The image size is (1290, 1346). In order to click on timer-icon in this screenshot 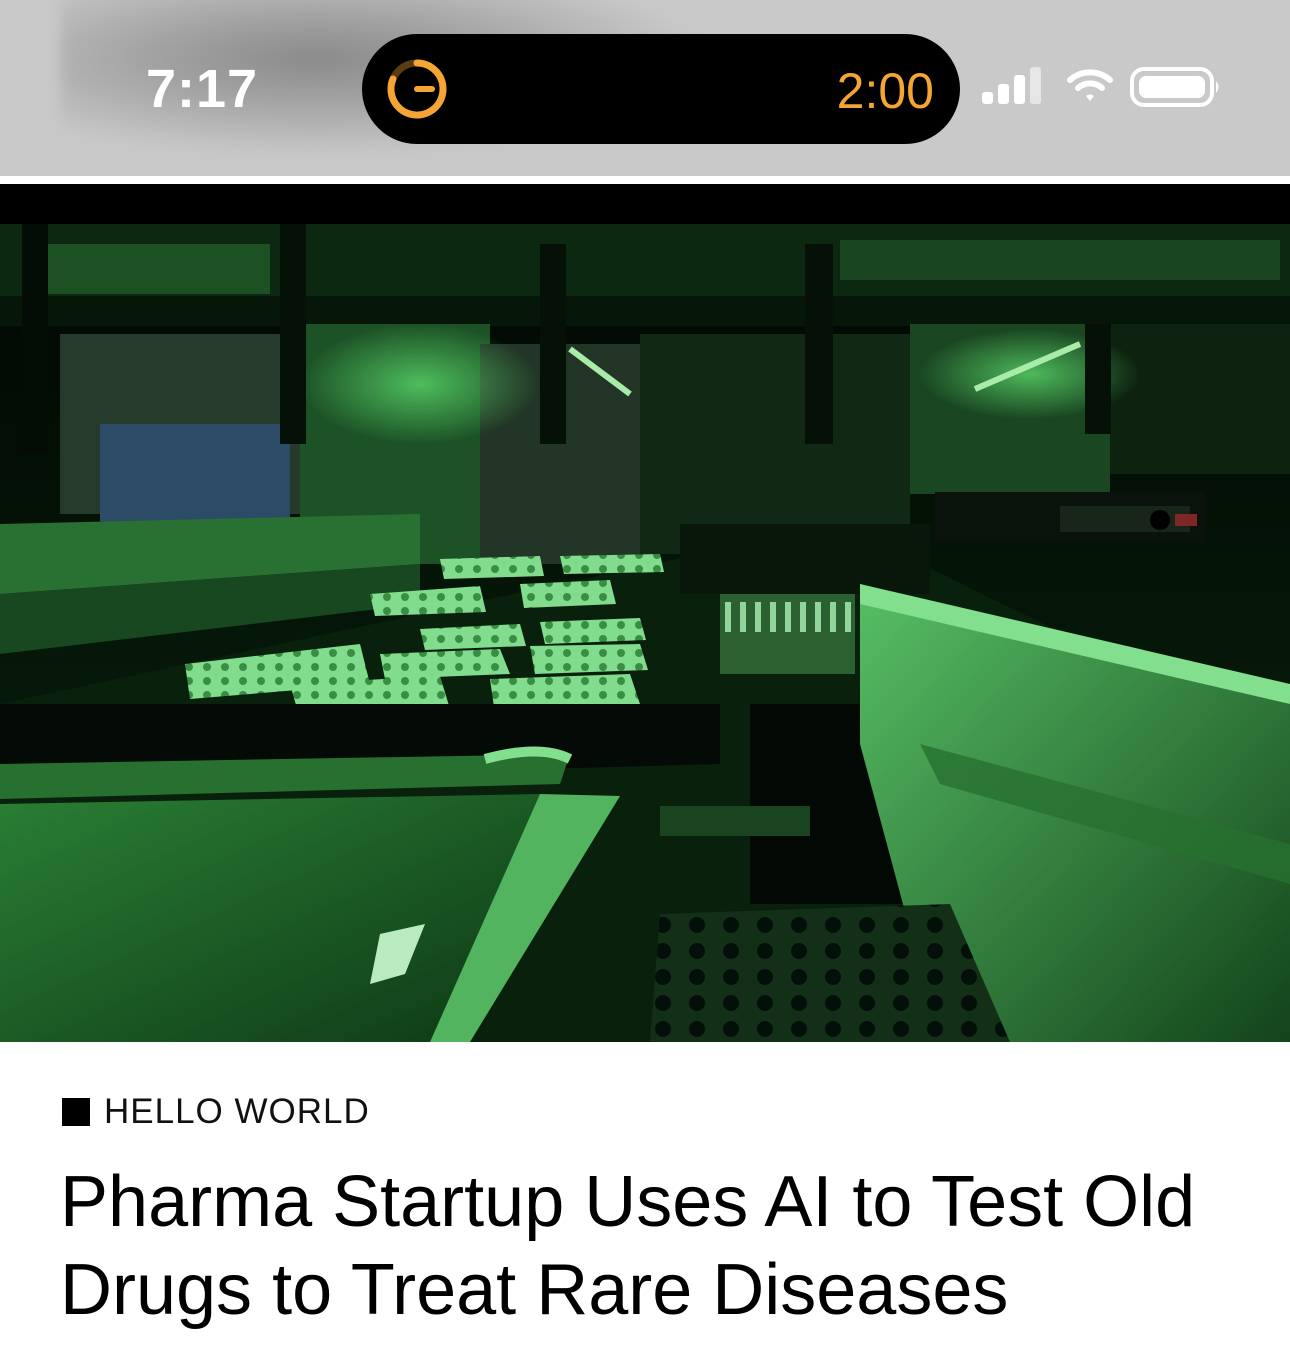, I will do `click(417, 89)`.